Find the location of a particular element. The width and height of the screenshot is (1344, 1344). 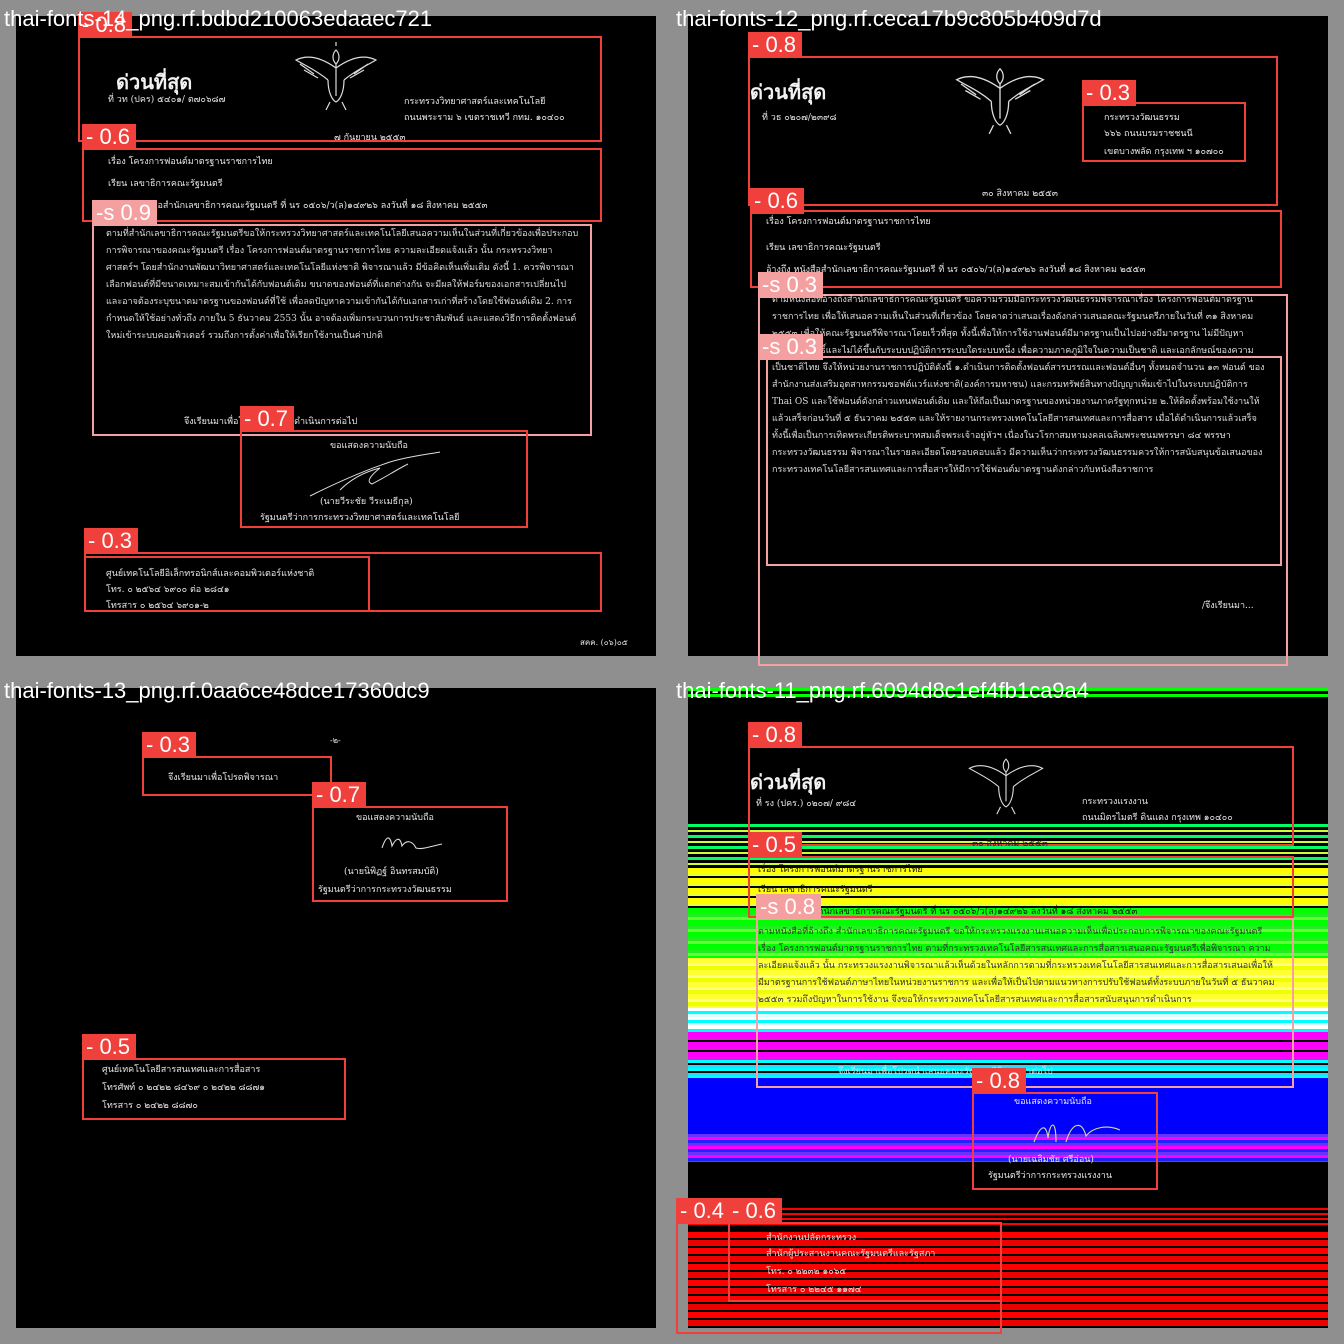

contact-fax: โทรสาร ๐ ๒๕๖๔ ๖๙๐๑-๒ is located at coordinates (157, 606).